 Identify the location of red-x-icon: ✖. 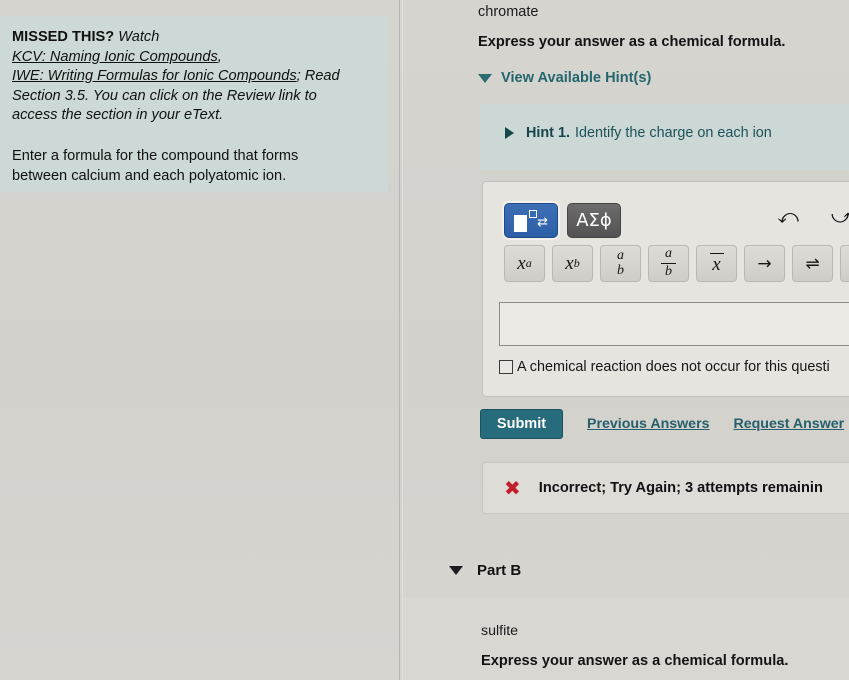
(512, 488).